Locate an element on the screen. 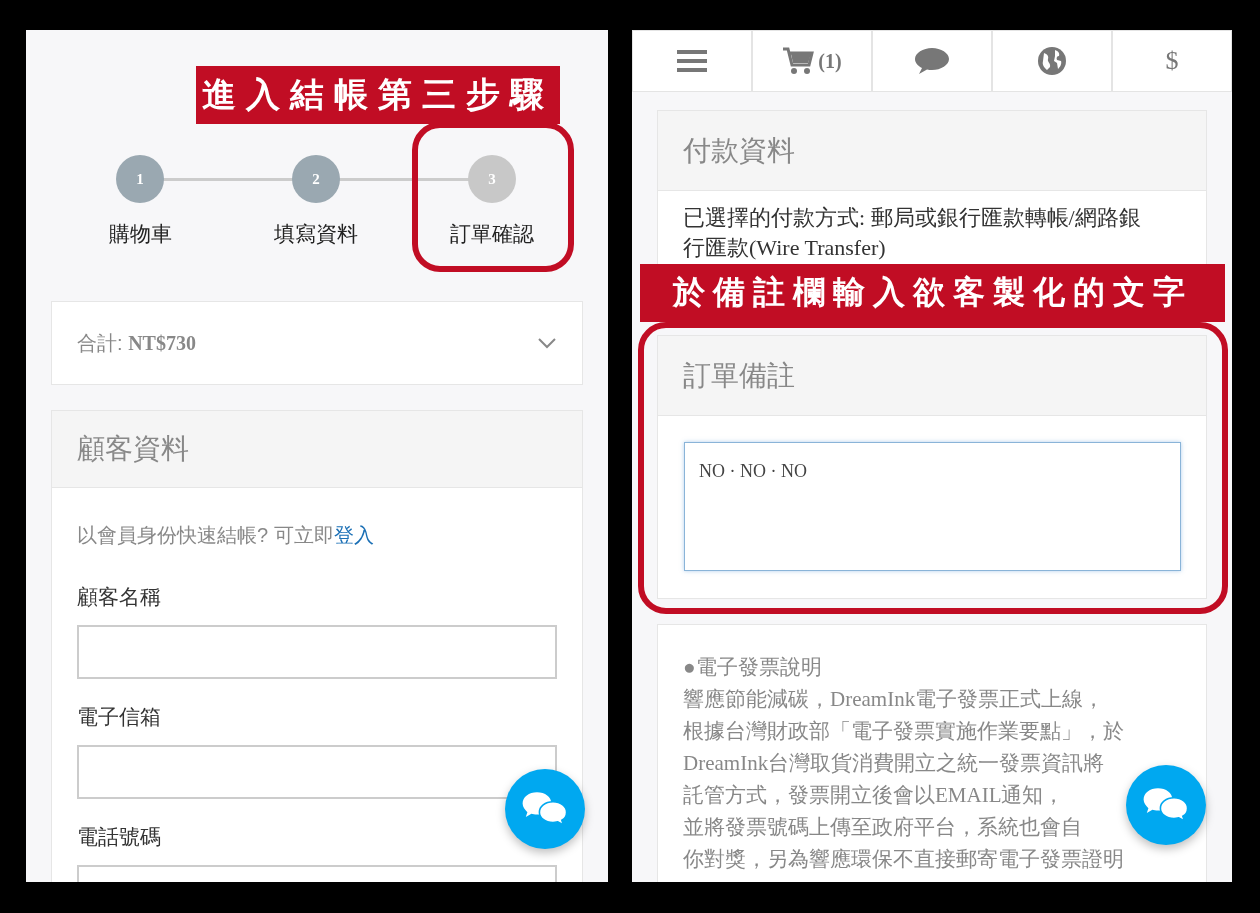  invoice-text-line: 託管方式，發票開立後會以EMAIL通知， is located at coordinates (874, 795).